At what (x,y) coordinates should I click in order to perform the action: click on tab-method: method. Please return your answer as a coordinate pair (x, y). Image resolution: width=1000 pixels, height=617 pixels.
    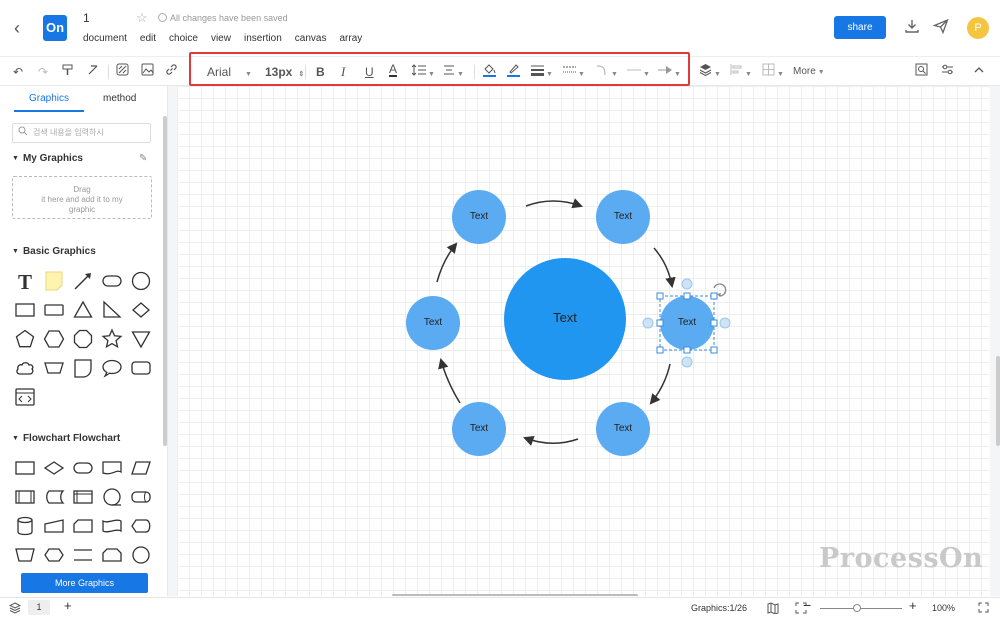
    Looking at the image, I should click on (119, 98).